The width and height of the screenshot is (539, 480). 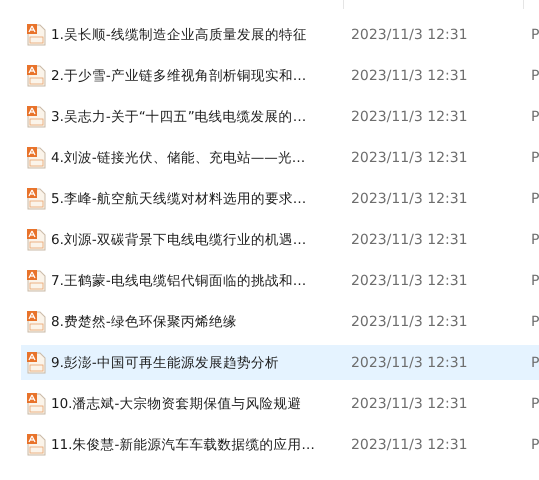 What do you see at coordinates (144, 321) in the screenshot?
I see `file-name: 8.费楚然-绿色环保聚丙烯绝缘` at bounding box center [144, 321].